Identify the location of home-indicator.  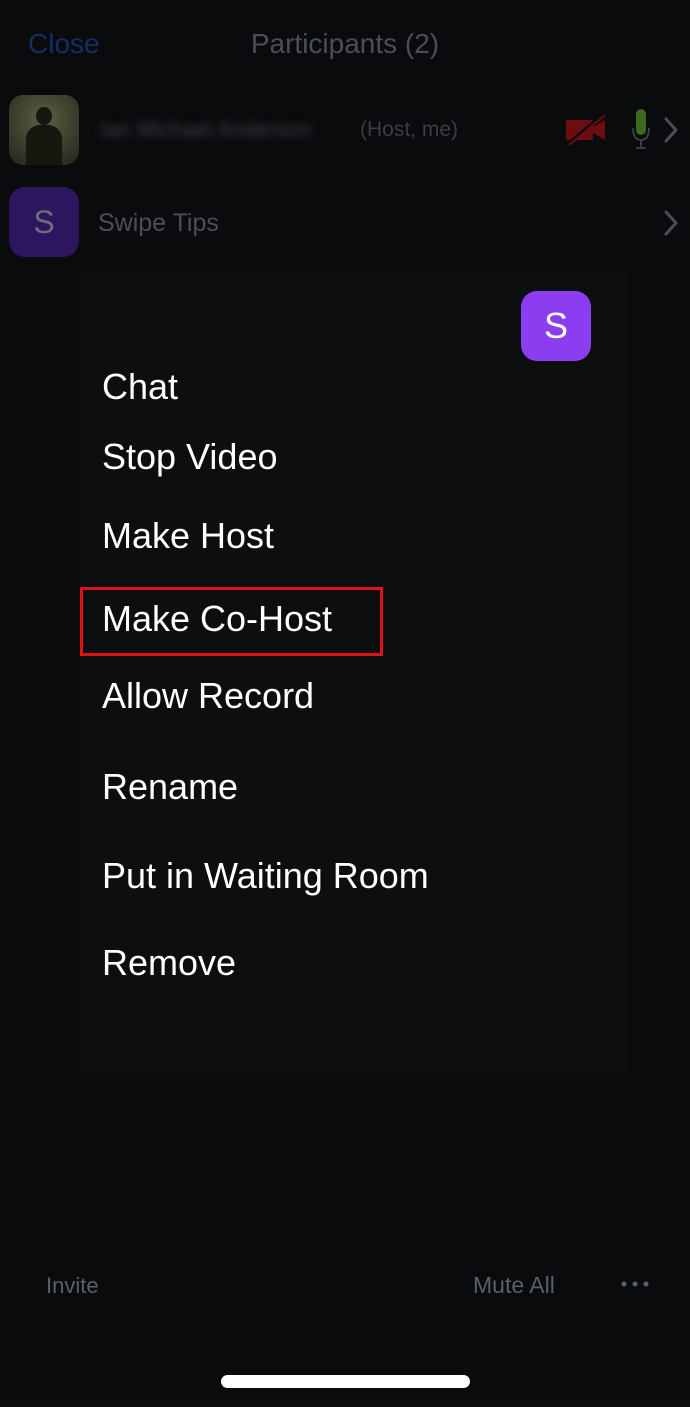
(345, 1381).